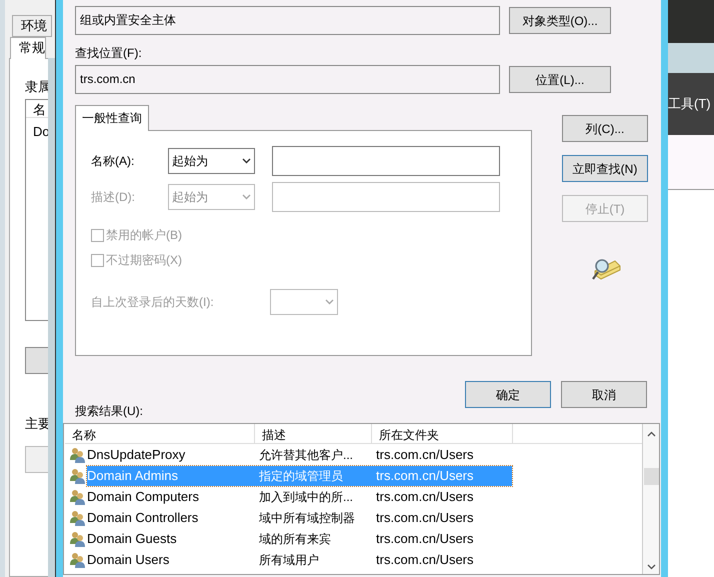  Describe the element at coordinates (691, 58) in the screenshot. I see `toolbar` at that location.